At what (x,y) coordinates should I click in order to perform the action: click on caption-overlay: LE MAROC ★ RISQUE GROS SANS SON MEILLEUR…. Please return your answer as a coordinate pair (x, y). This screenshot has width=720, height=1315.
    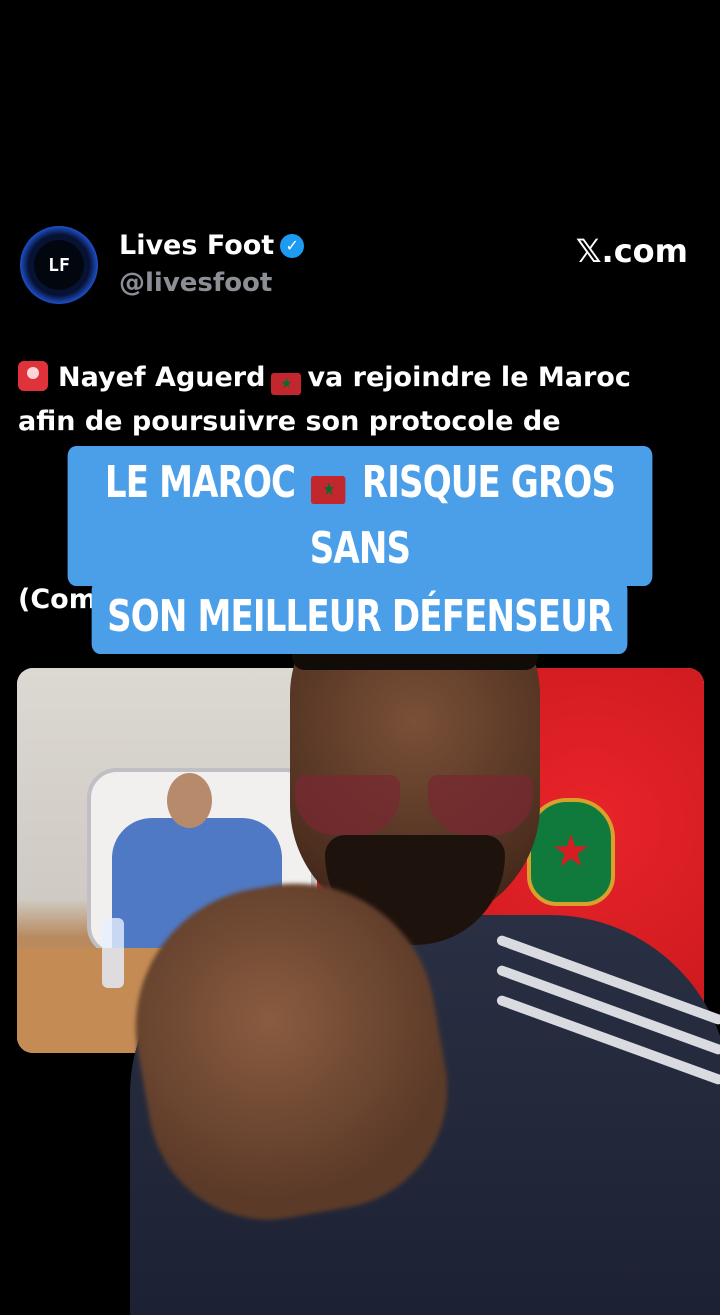
    Looking at the image, I should click on (360, 550).